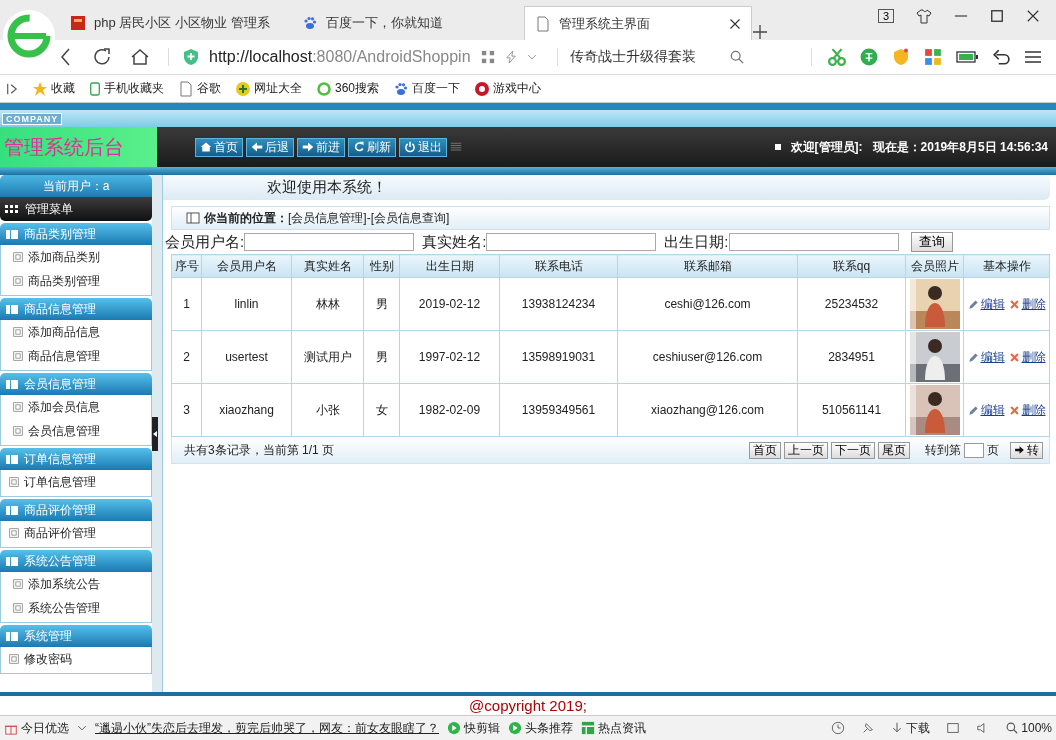  I want to click on menu-item: 添加系统公告, so click(76, 584).